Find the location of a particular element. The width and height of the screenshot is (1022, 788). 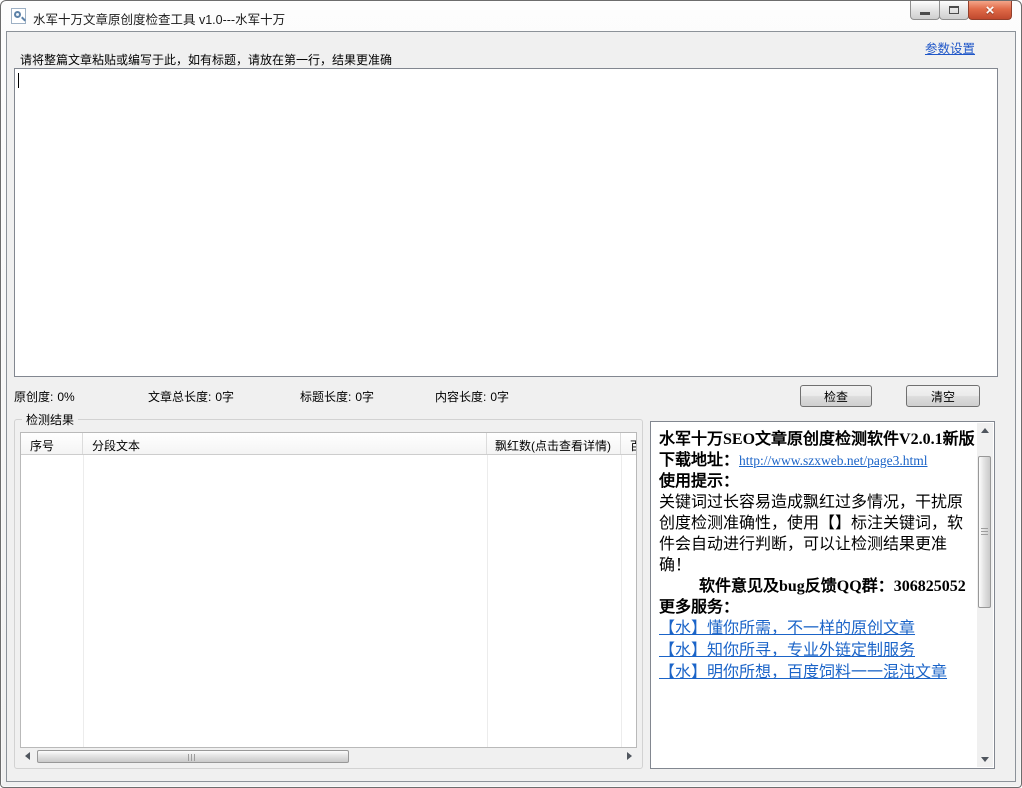

column-header-red-count: 飘红数(点击查看详情) is located at coordinates (554, 443).